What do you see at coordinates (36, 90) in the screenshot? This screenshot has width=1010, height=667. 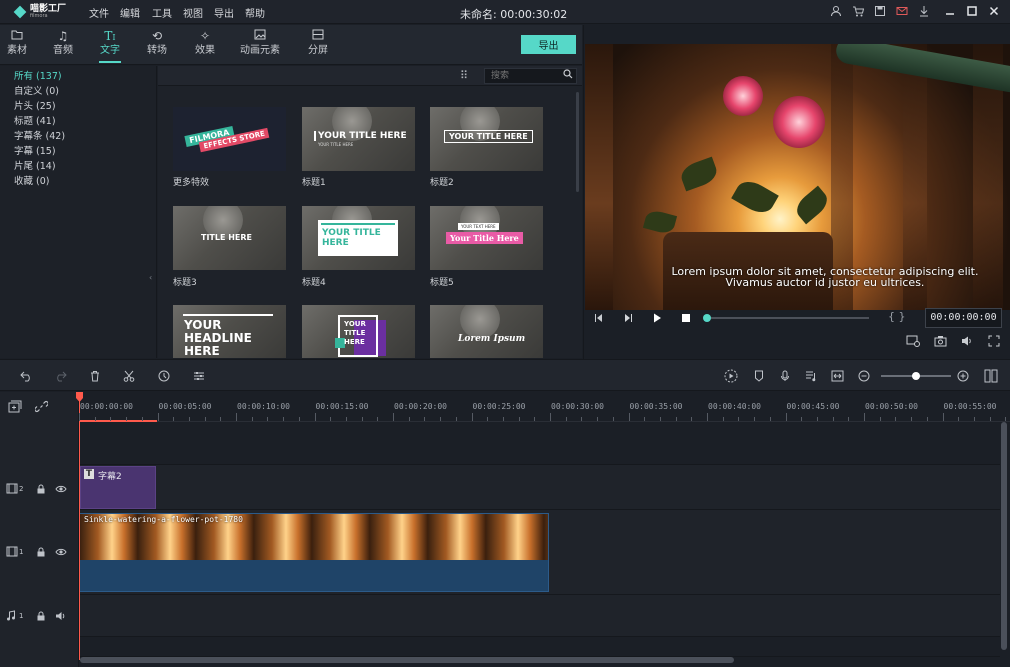 I see `category-custom: 自定义 (0)` at bounding box center [36, 90].